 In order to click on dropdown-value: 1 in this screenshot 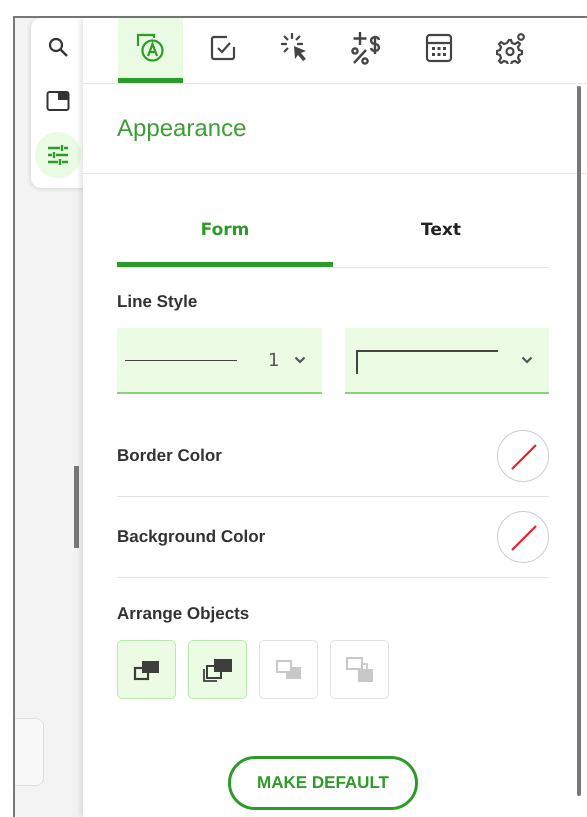, I will do `click(274, 360)`.